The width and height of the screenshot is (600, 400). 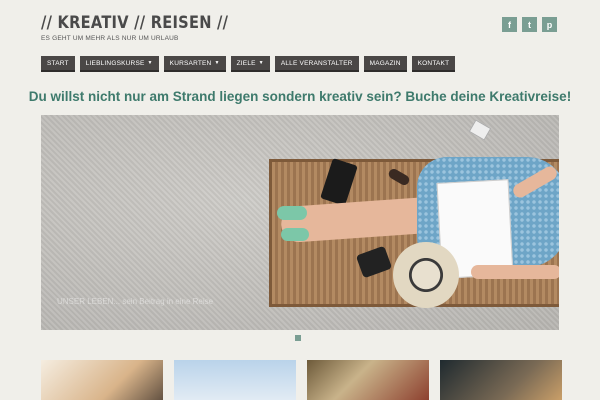 I want to click on person-arm, so click(x=515, y=272).